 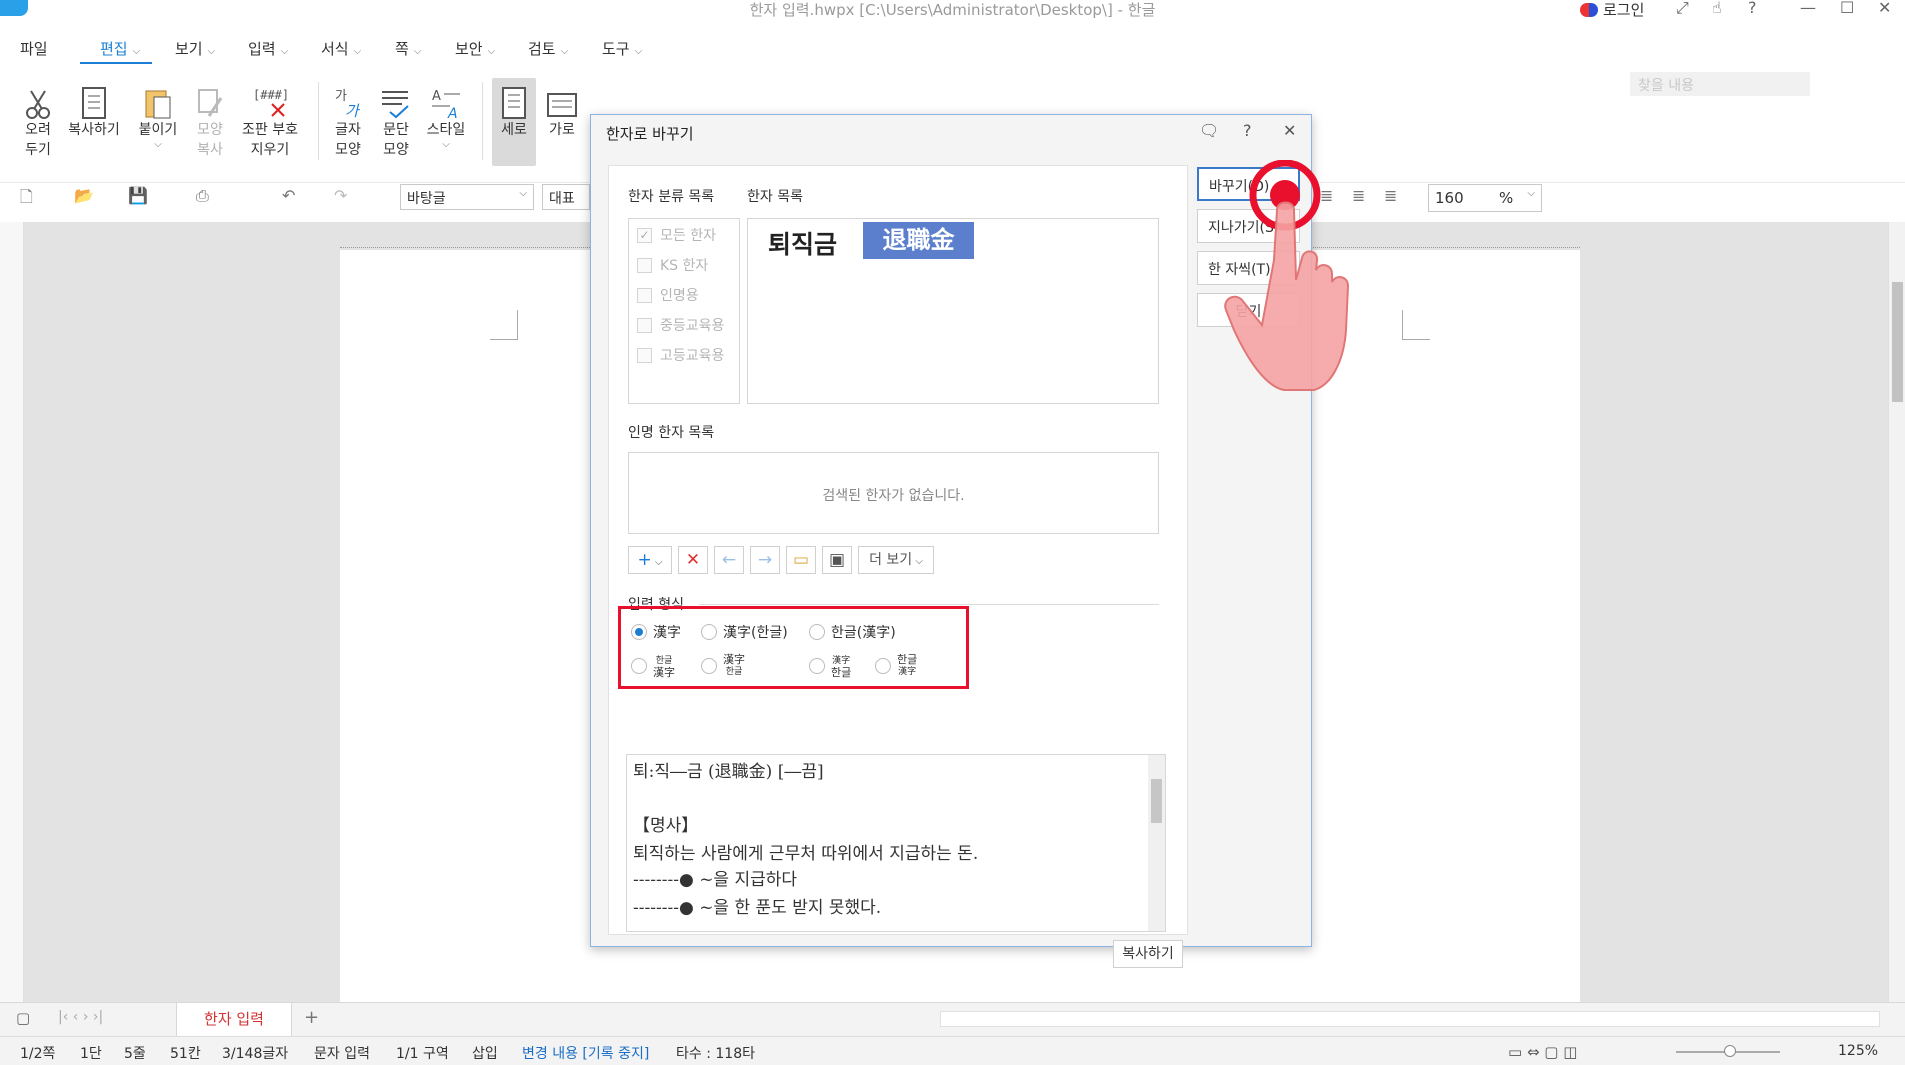 I want to click on menu-view: 보기 ⌵, so click(x=195, y=48).